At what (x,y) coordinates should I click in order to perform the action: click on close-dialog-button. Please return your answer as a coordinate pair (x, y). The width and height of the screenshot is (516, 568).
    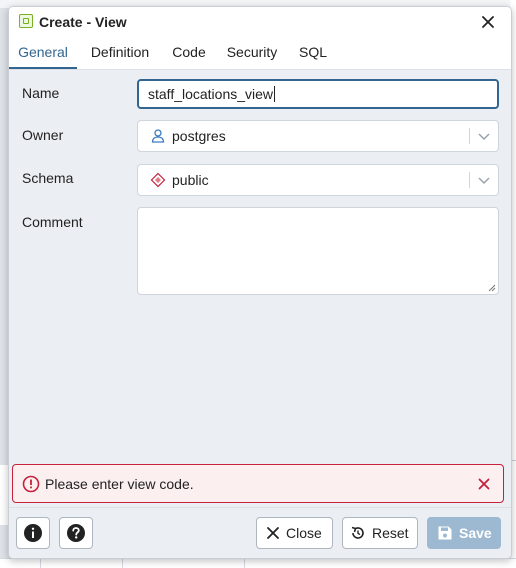
    Looking at the image, I should click on (488, 22).